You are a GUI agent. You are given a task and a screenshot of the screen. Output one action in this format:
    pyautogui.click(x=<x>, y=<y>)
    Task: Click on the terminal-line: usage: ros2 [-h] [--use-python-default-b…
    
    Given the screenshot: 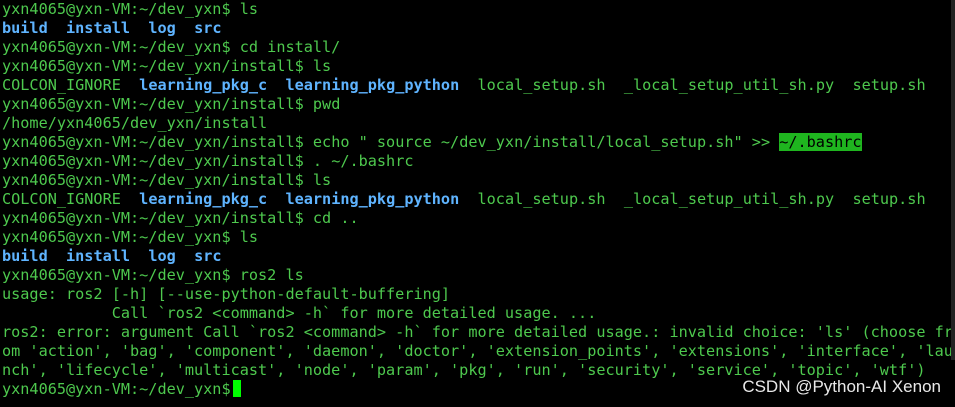 What is the action you would take?
    pyautogui.click(x=478, y=294)
    